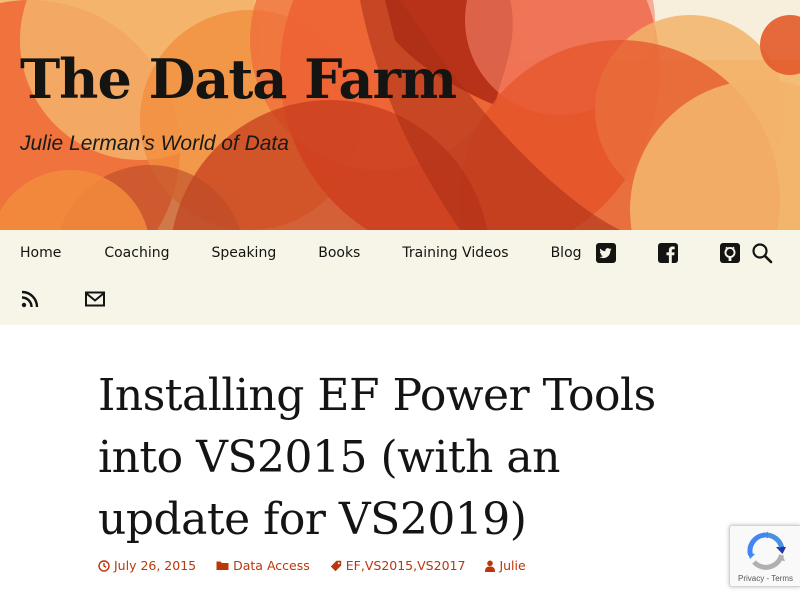 The image size is (800, 600). What do you see at coordinates (512, 565) in the screenshot?
I see `post-author-link: Julie` at bounding box center [512, 565].